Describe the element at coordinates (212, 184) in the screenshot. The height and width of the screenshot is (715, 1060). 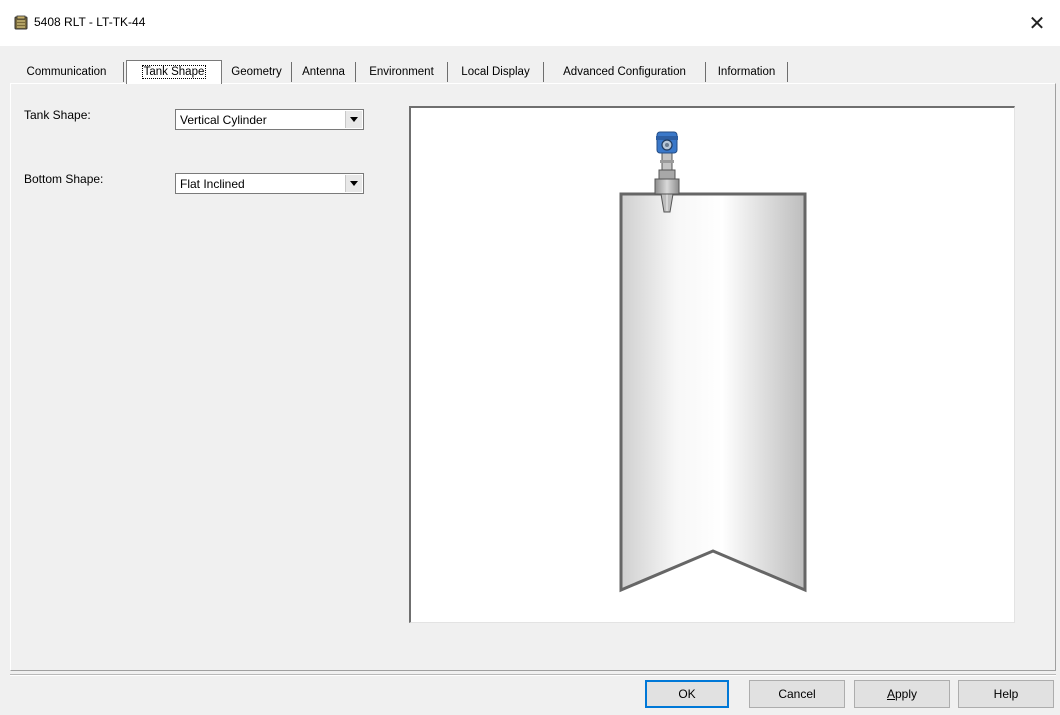
I see `bottom-shape-value: Flat Inclined` at that location.